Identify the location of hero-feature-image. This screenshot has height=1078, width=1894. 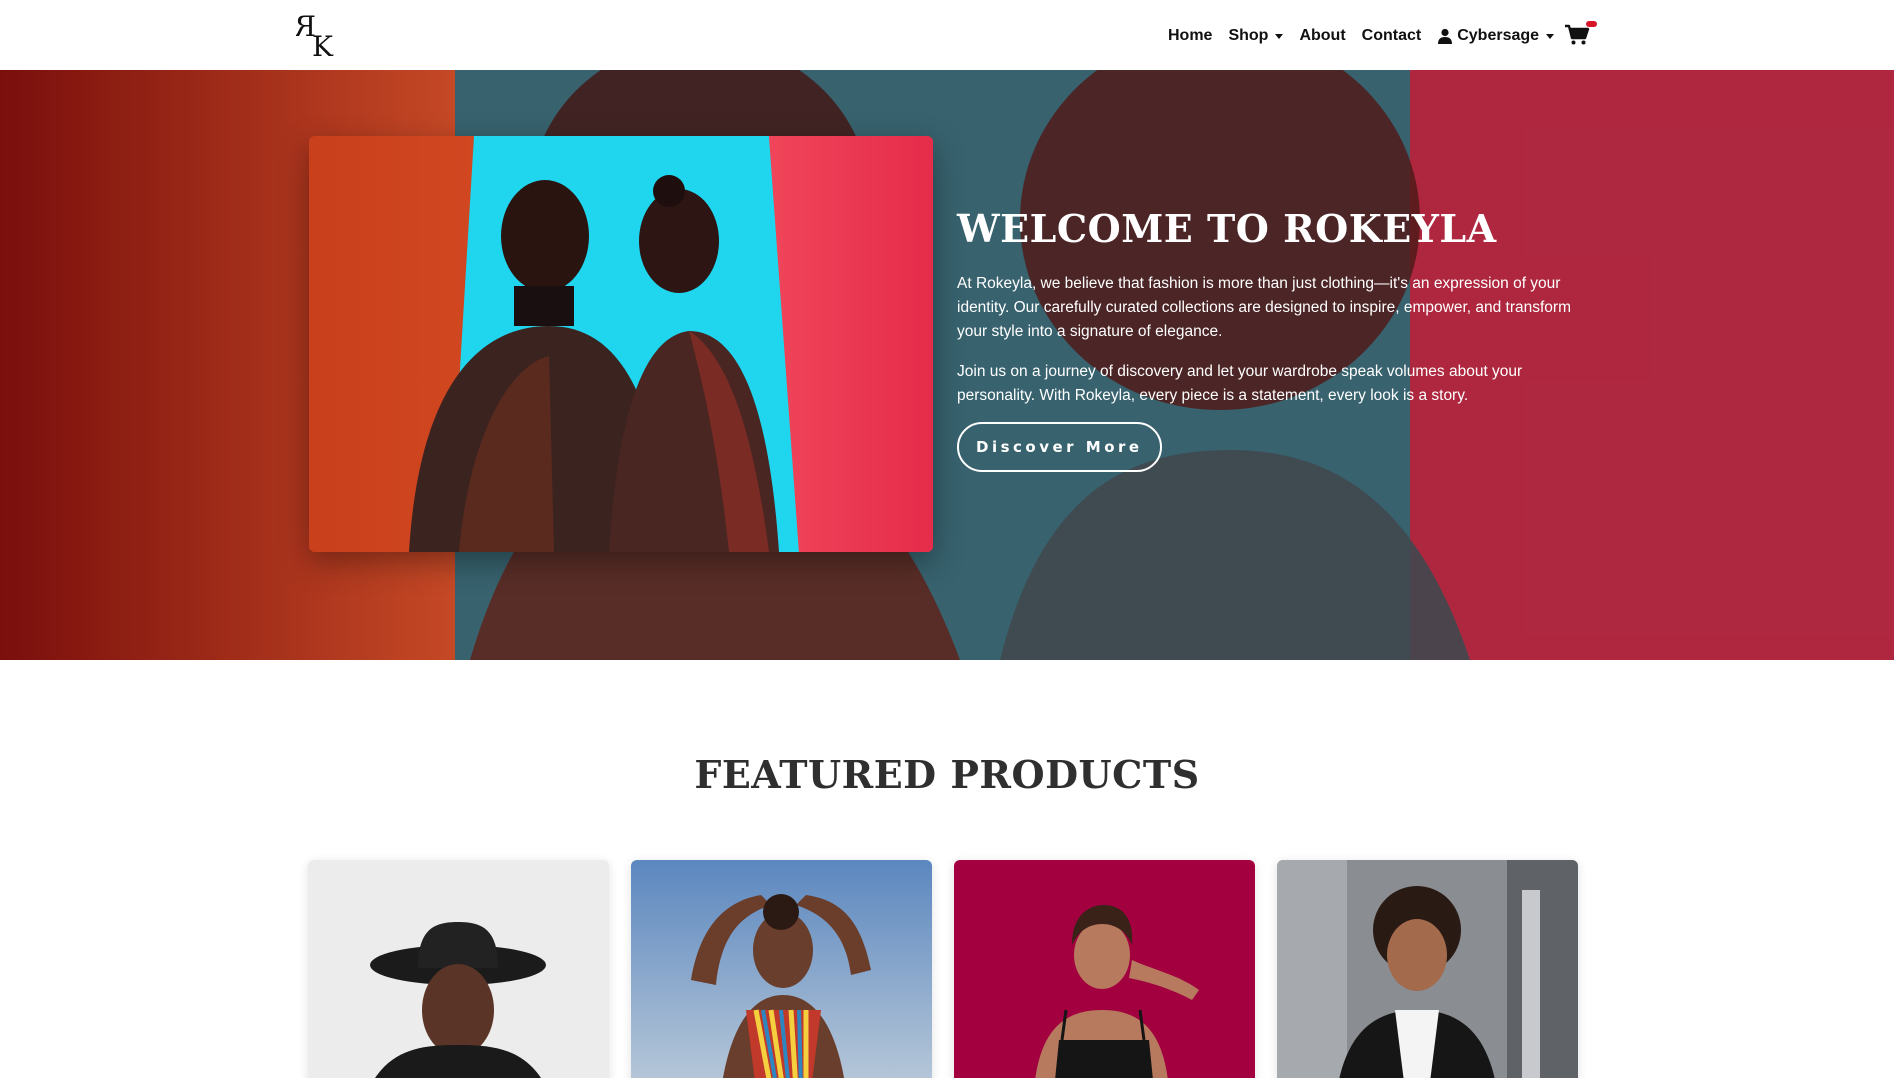
(621, 344).